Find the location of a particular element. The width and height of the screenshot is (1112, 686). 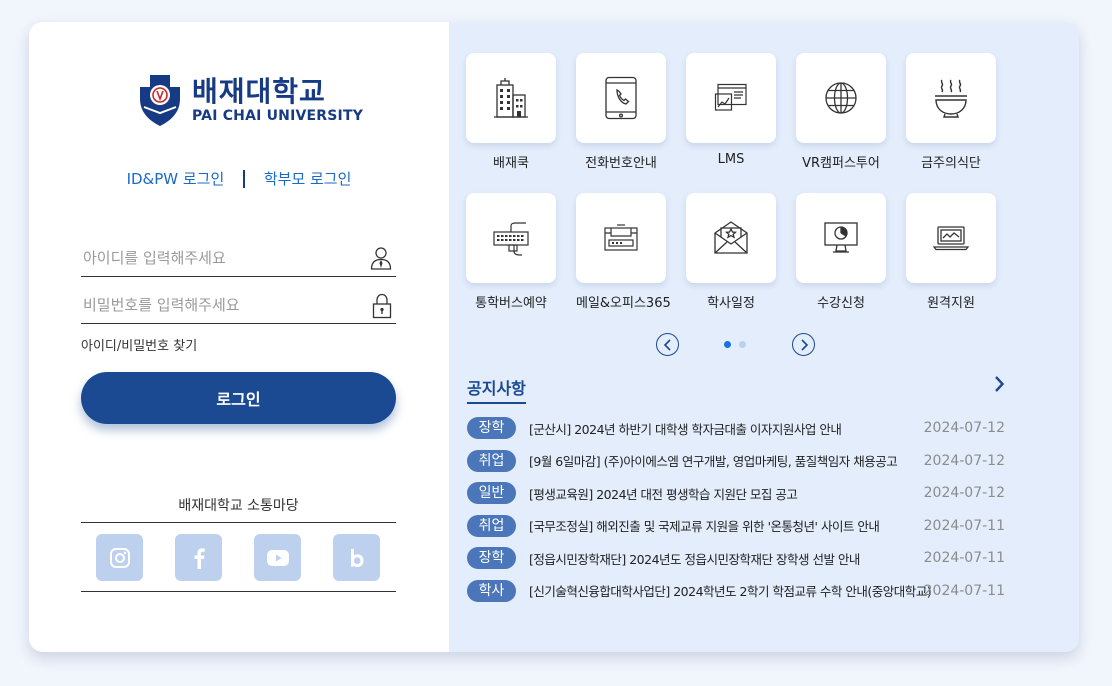

instagram-link is located at coordinates (119, 557).